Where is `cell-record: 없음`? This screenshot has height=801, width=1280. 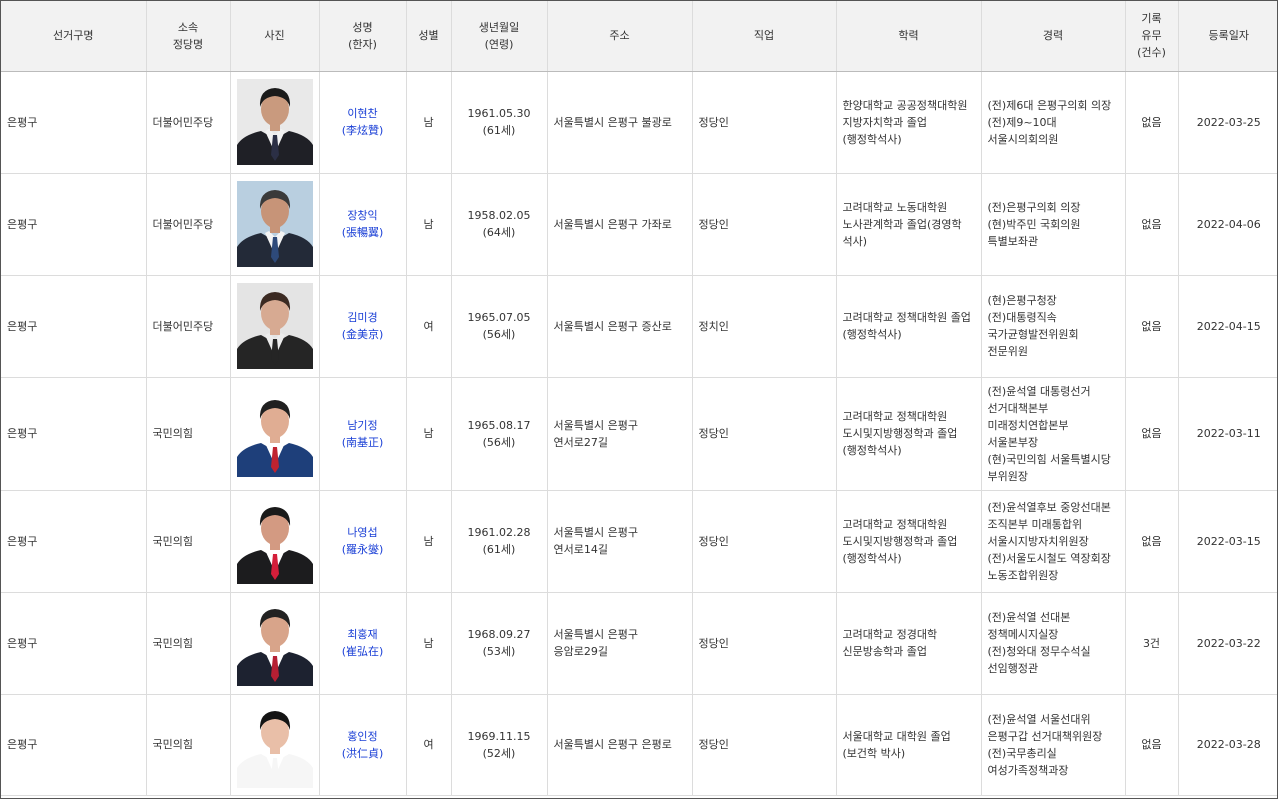
cell-record: 없음 is located at coordinates (1152, 745).